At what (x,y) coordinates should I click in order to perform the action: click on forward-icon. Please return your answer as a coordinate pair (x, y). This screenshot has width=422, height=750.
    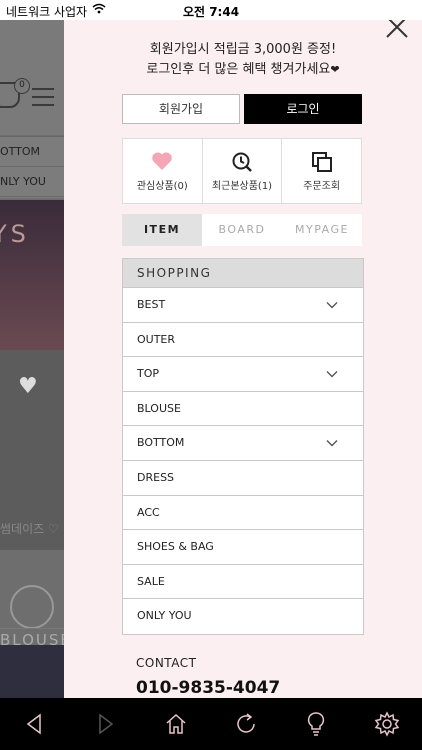
    Looking at the image, I should click on (105, 724).